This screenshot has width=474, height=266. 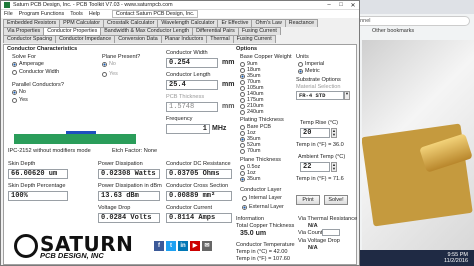 What do you see at coordinates (198, 164) in the screenshot?
I see `dc-resistance-label: Conductor DC Resistance` at bounding box center [198, 164].